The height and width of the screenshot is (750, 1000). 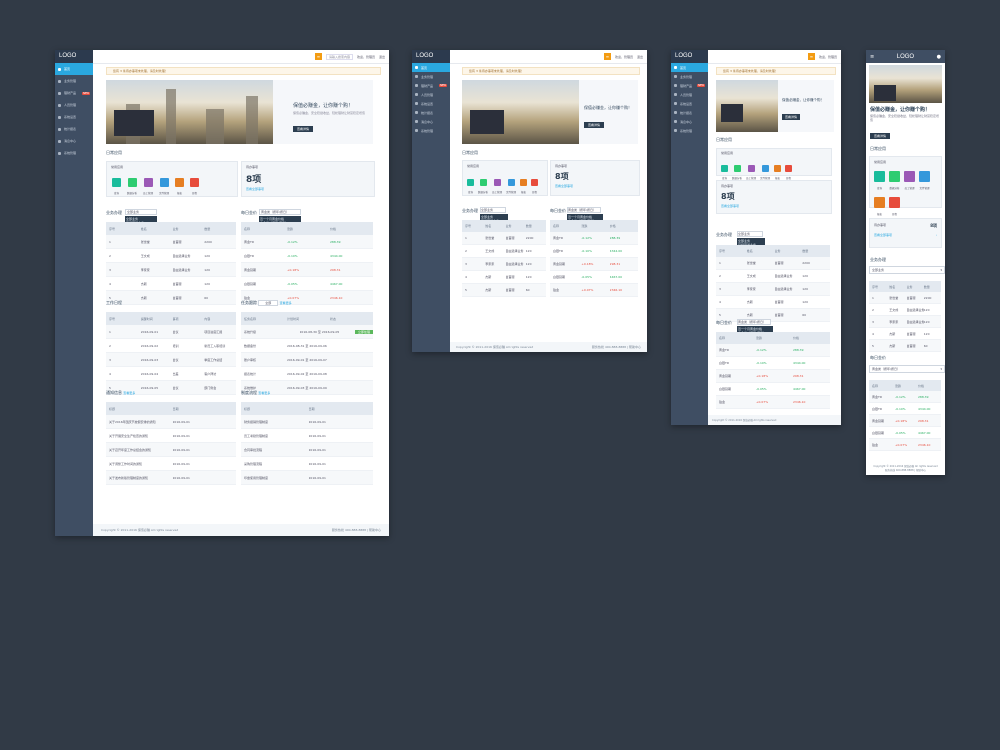 What do you see at coordinates (171, 360) in the screenshot?
I see `table-row: 3 2016-09-03 会议 季度工作总结` at bounding box center [171, 360].